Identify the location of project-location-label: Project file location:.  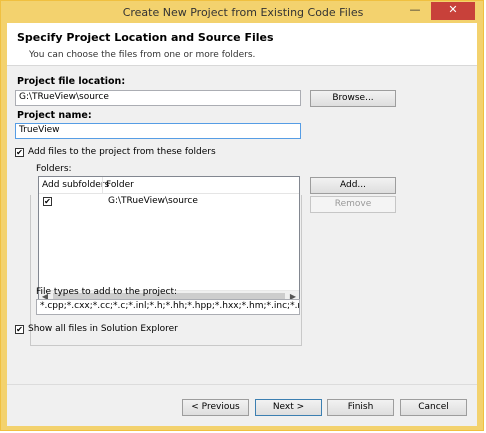
(71, 81).